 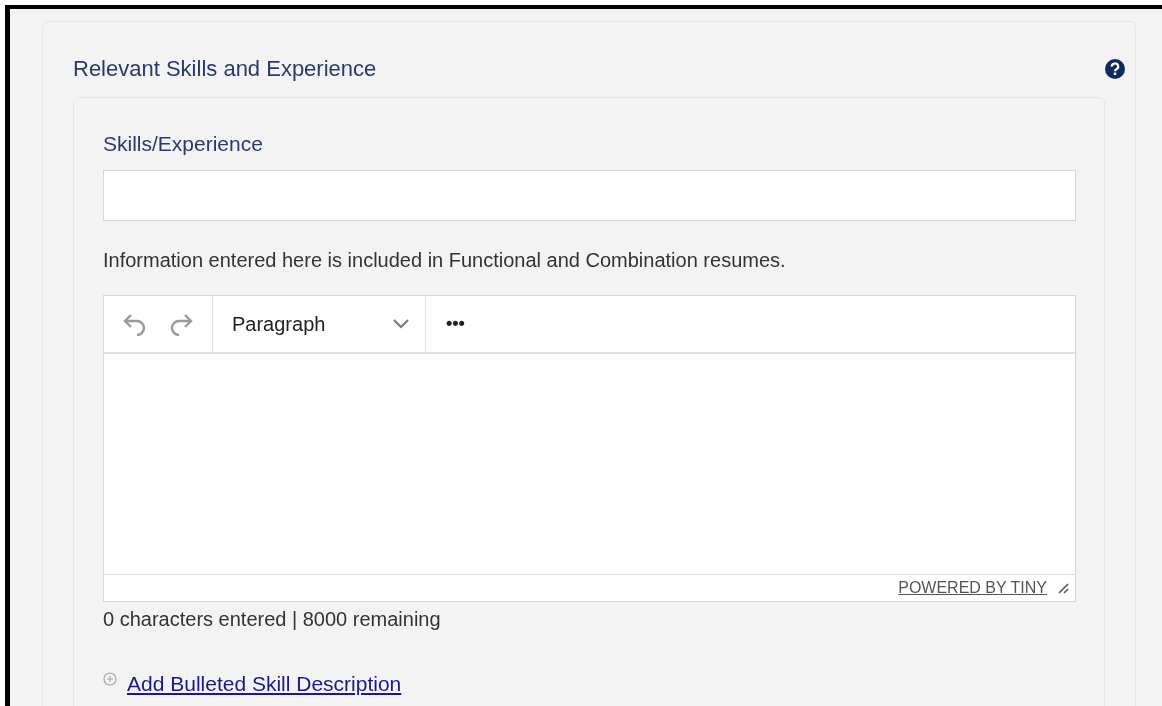 What do you see at coordinates (264, 683) in the screenshot?
I see `add-skill-link: Add Bulleted Skill Description` at bounding box center [264, 683].